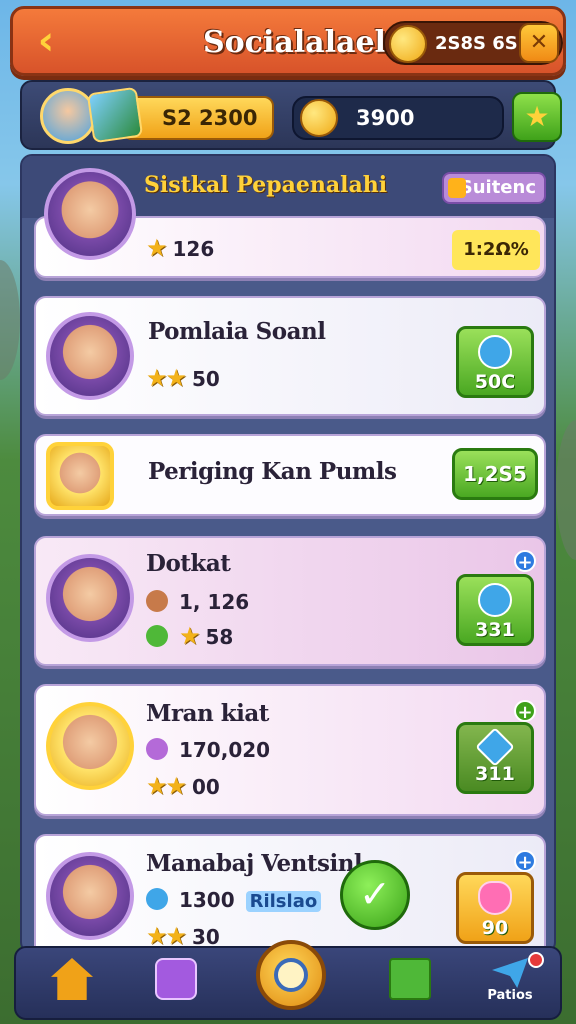 This screenshot has height=1024, width=576. Describe the element at coordinates (510, 995) in the screenshot. I see `nav-label: Patios` at that location.